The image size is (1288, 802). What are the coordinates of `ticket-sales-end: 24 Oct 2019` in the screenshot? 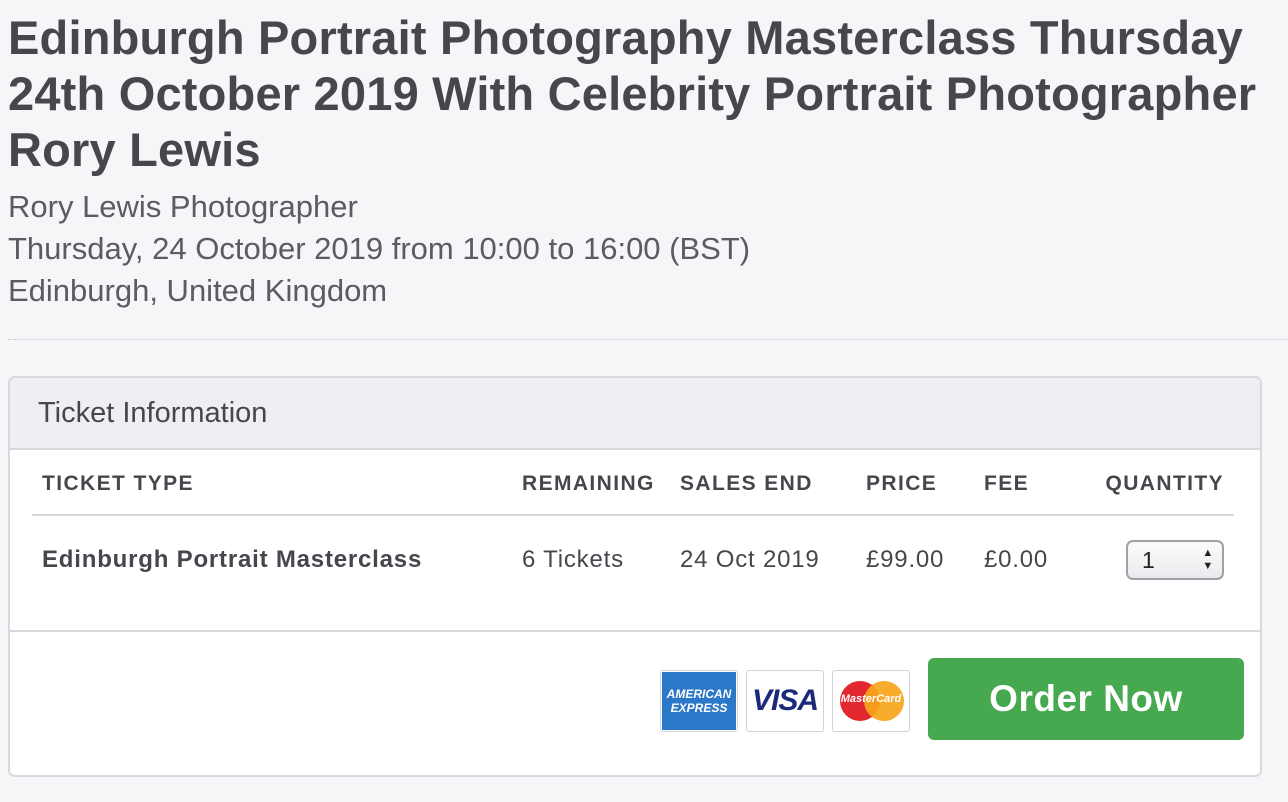 It's located at (750, 559).